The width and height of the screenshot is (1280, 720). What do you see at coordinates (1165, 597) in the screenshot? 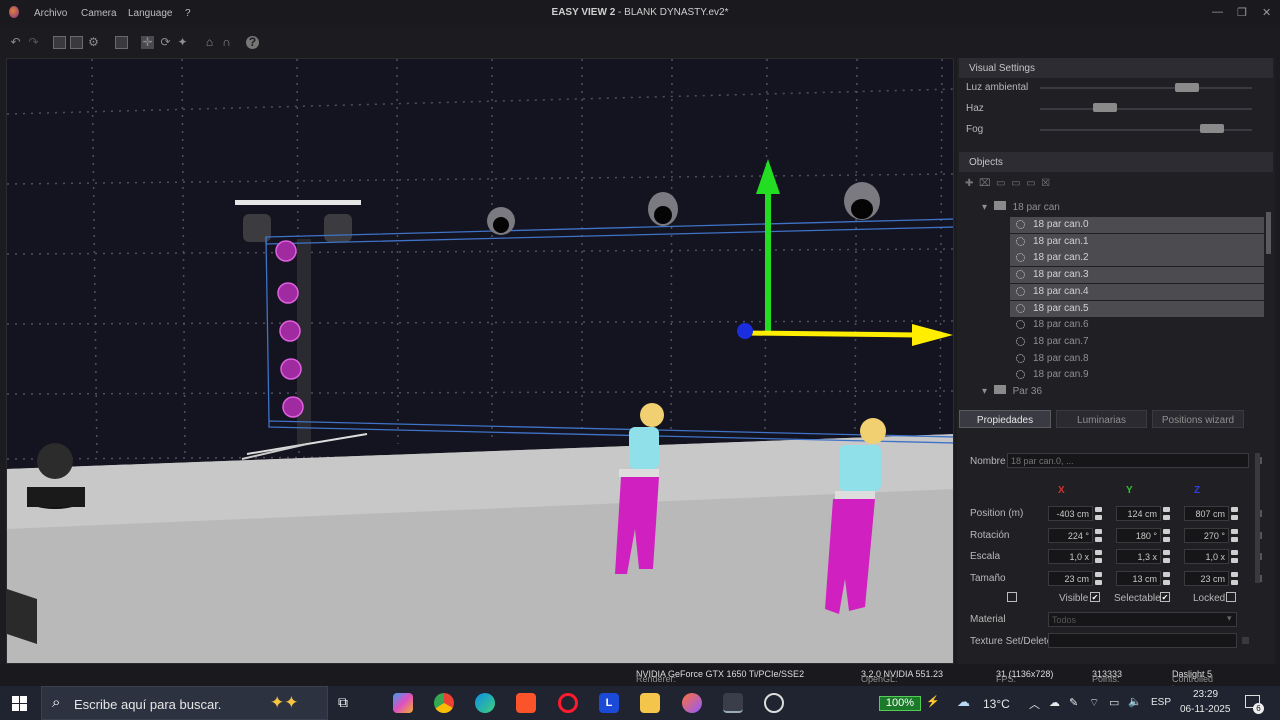
I see `selectable-checkbox: ✔` at bounding box center [1165, 597].